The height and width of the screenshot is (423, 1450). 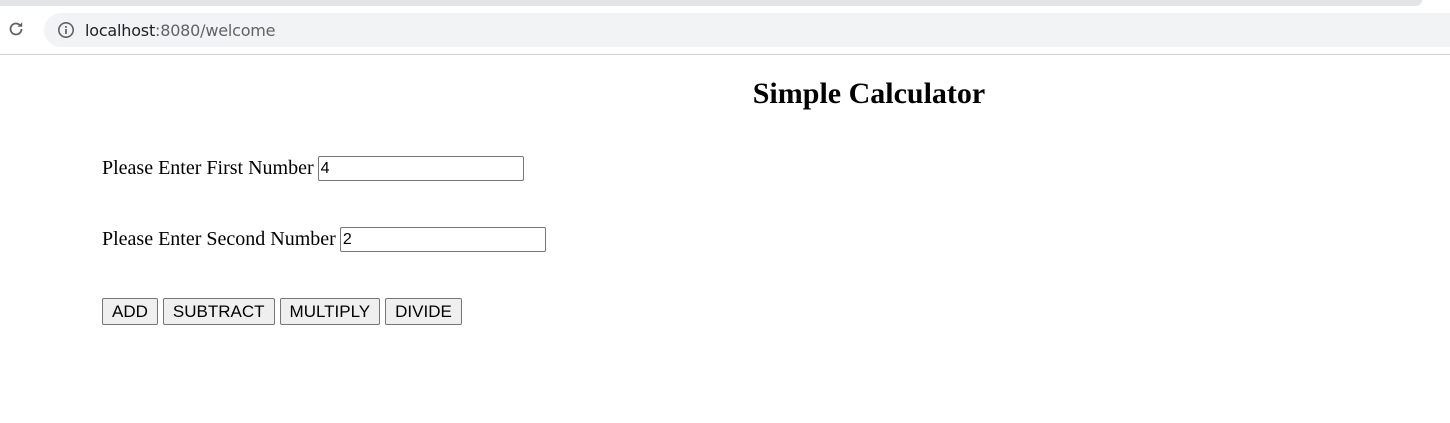 What do you see at coordinates (120, 30) in the screenshot?
I see `url-host: localhost` at bounding box center [120, 30].